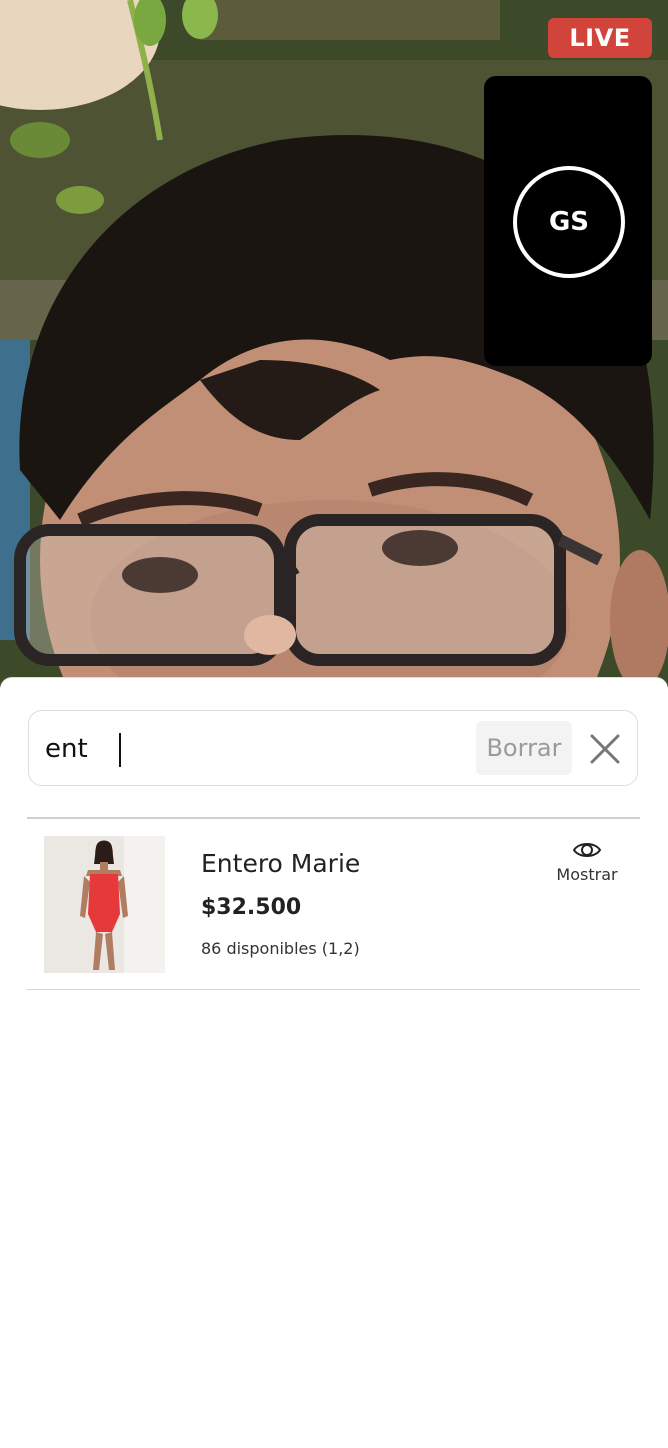  I want to click on live-badge: LIVE, so click(600, 38).